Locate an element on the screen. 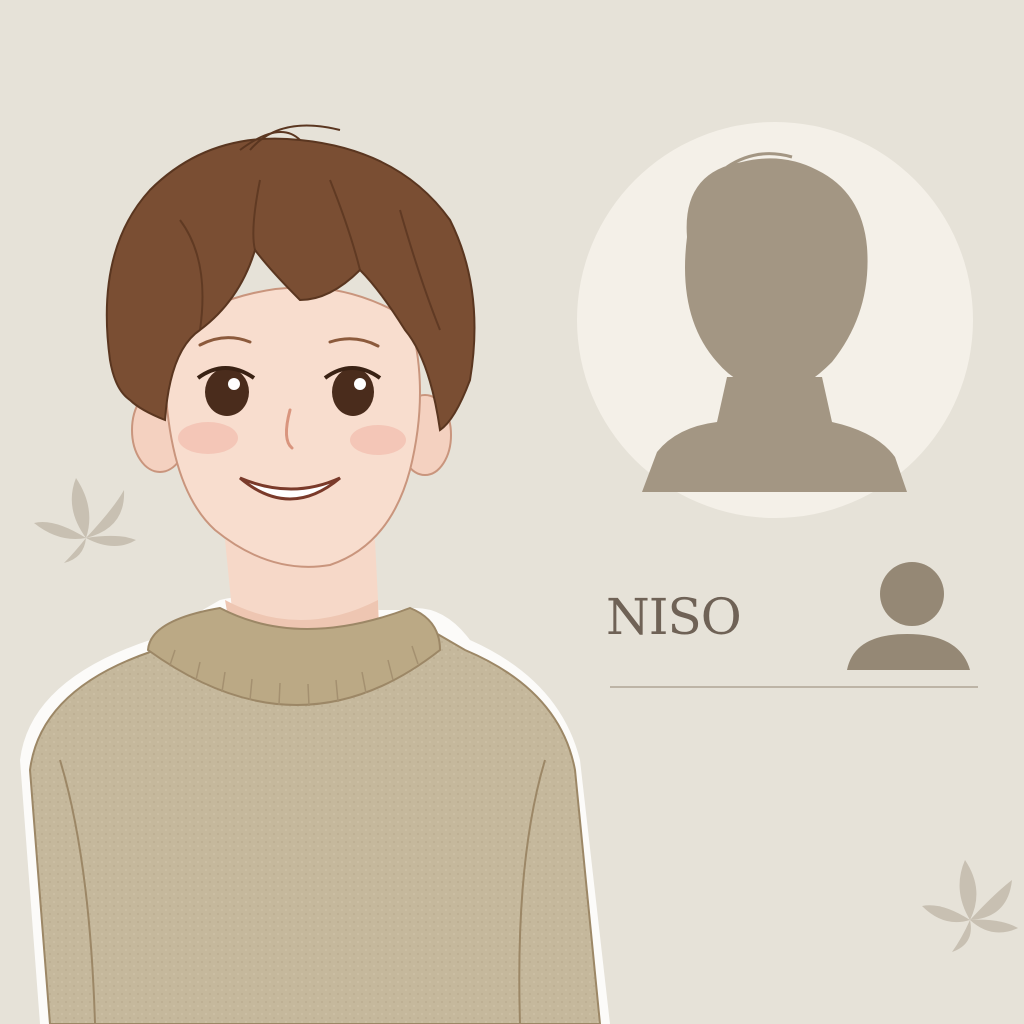 Image resolution: width=1024 pixels, height=1024 pixels. name-underline is located at coordinates (794, 687).